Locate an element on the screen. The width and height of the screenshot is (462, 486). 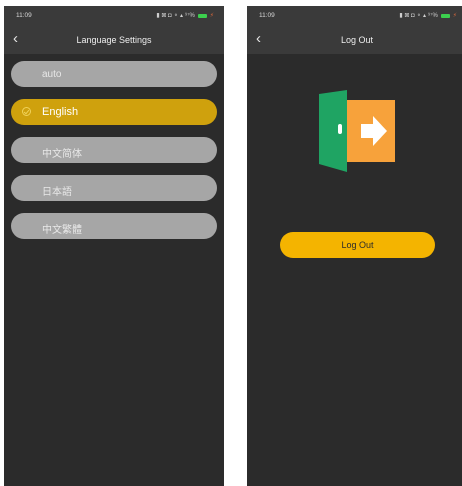
page-title: Log Out is located at coordinates (357, 40).